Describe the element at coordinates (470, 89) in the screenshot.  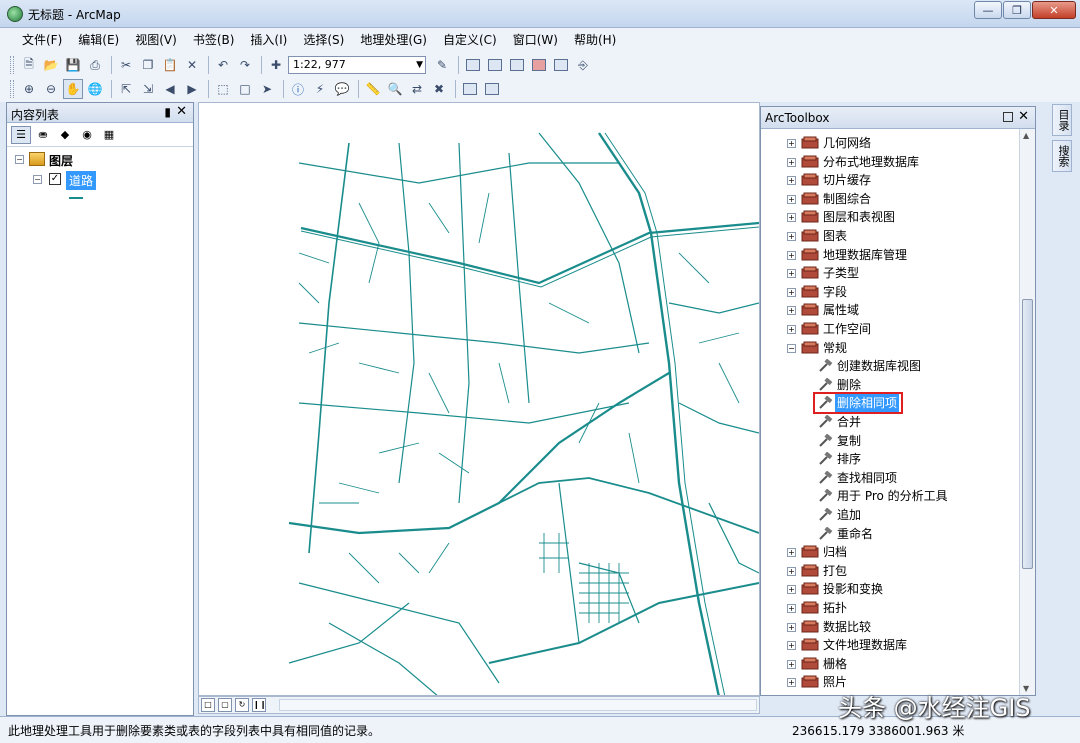
I see `time-slider-icon` at that location.